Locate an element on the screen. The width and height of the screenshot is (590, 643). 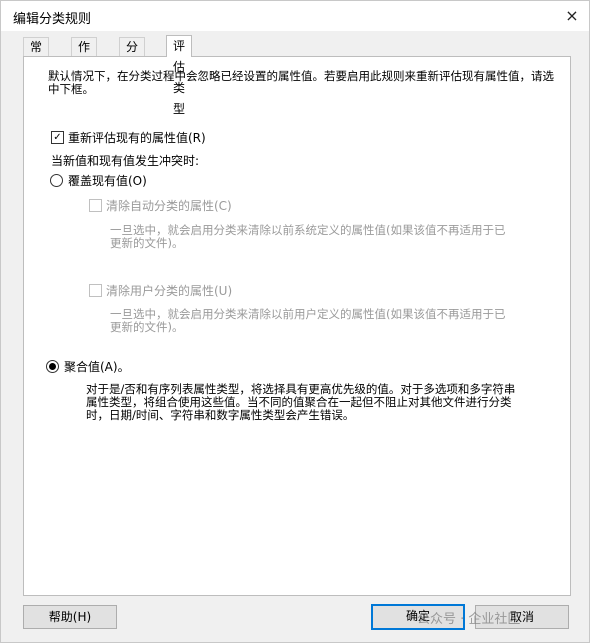
radio-selected-dot is located at coordinates (52, 366).